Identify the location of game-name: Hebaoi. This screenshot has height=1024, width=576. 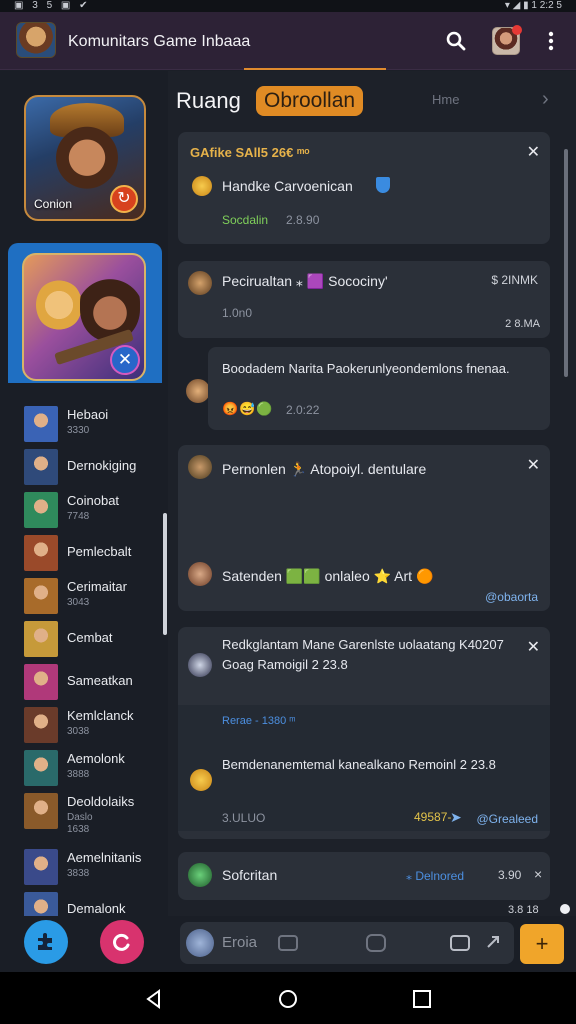
(88, 414).